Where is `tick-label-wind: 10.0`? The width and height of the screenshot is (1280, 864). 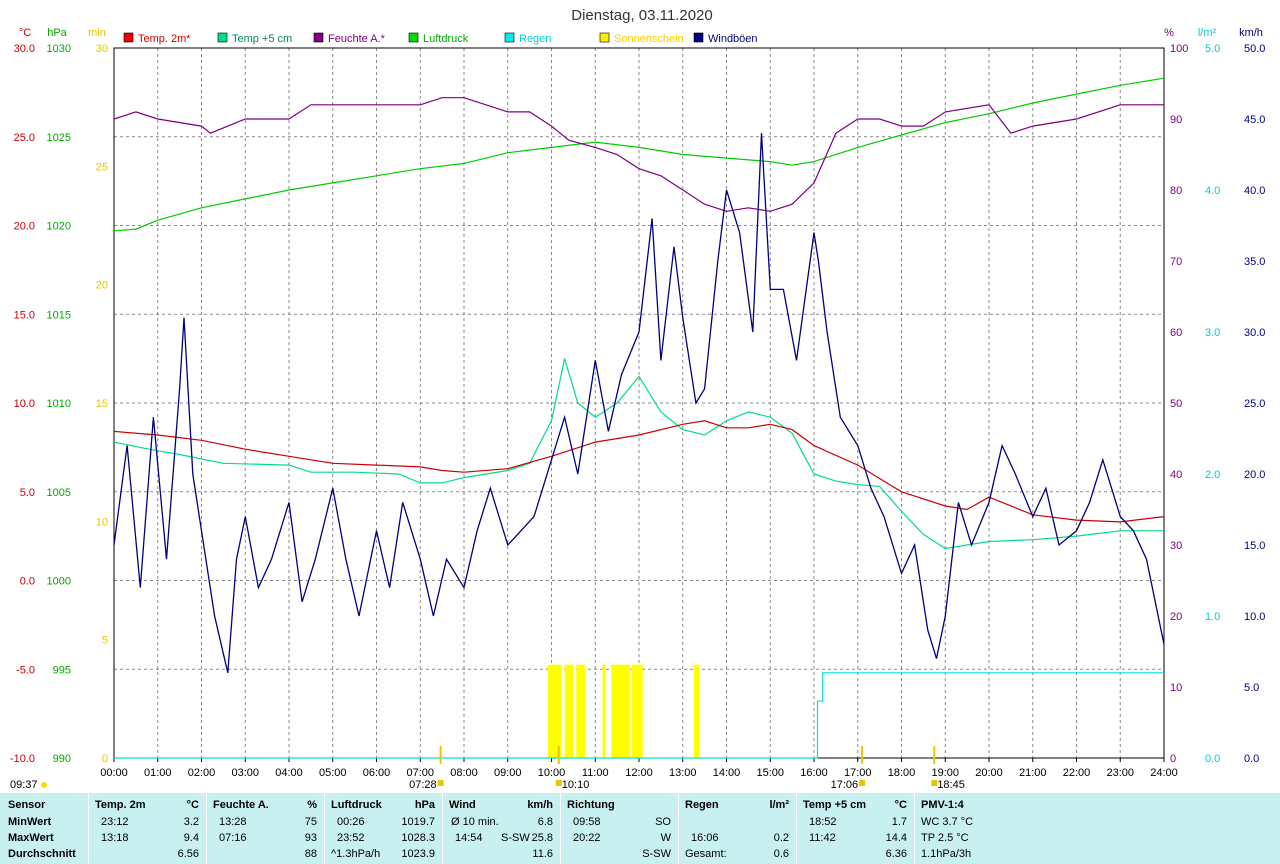
tick-label-wind: 10.0 is located at coordinates (1254, 617).